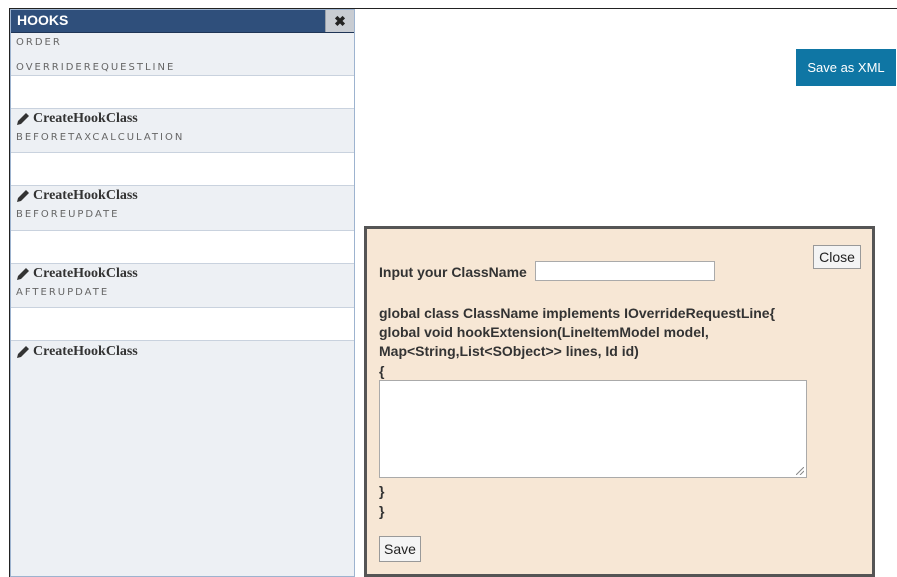  I want to click on hook-label-afterupdate: AFTERUPDATE, so click(63, 292).